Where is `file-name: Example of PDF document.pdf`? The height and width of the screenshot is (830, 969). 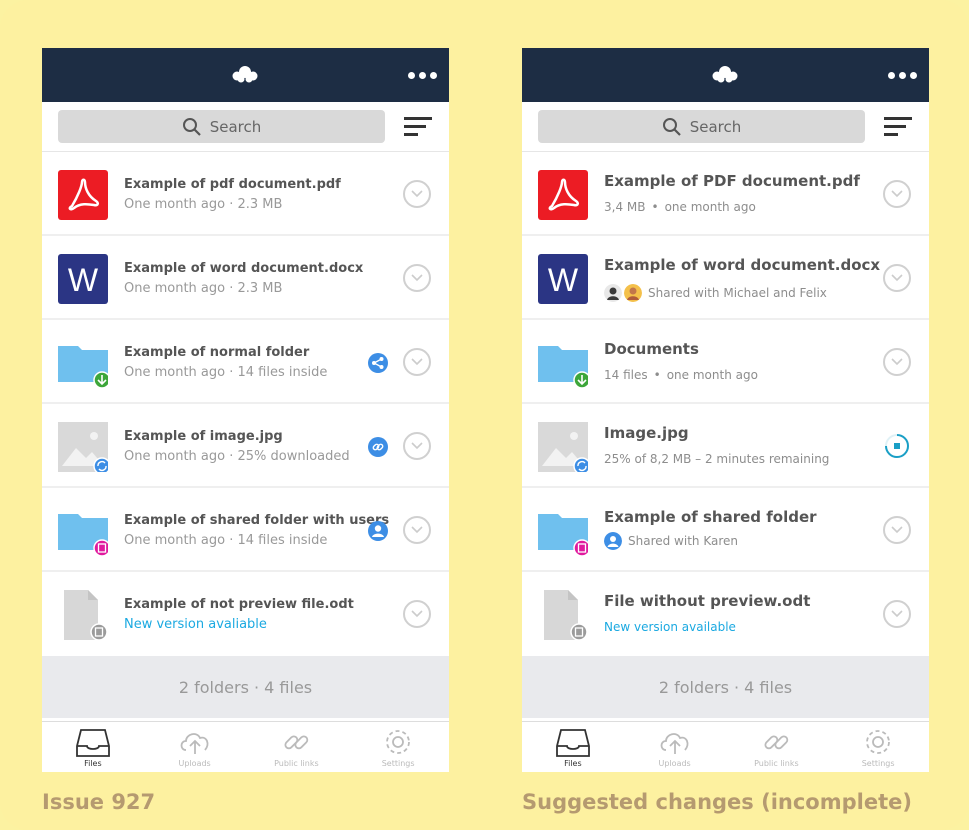
file-name: Example of PDF document.pdf is located at coordinates (732, 181).